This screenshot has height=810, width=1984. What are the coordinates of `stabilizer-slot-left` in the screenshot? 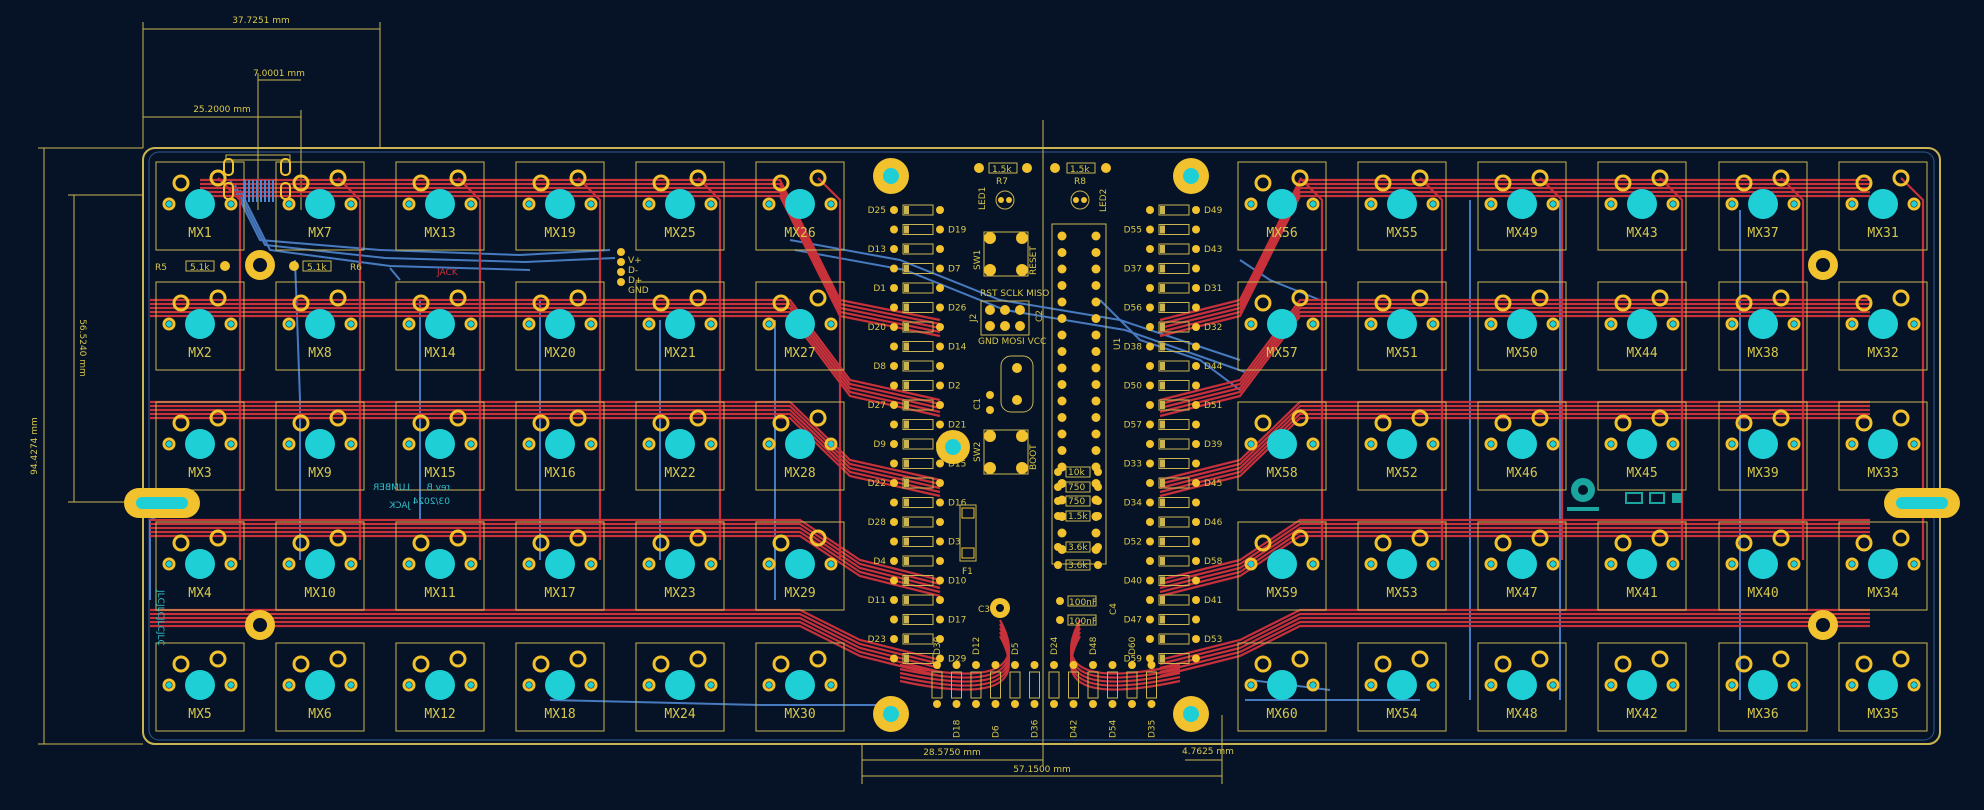 It's located at (162, 503).